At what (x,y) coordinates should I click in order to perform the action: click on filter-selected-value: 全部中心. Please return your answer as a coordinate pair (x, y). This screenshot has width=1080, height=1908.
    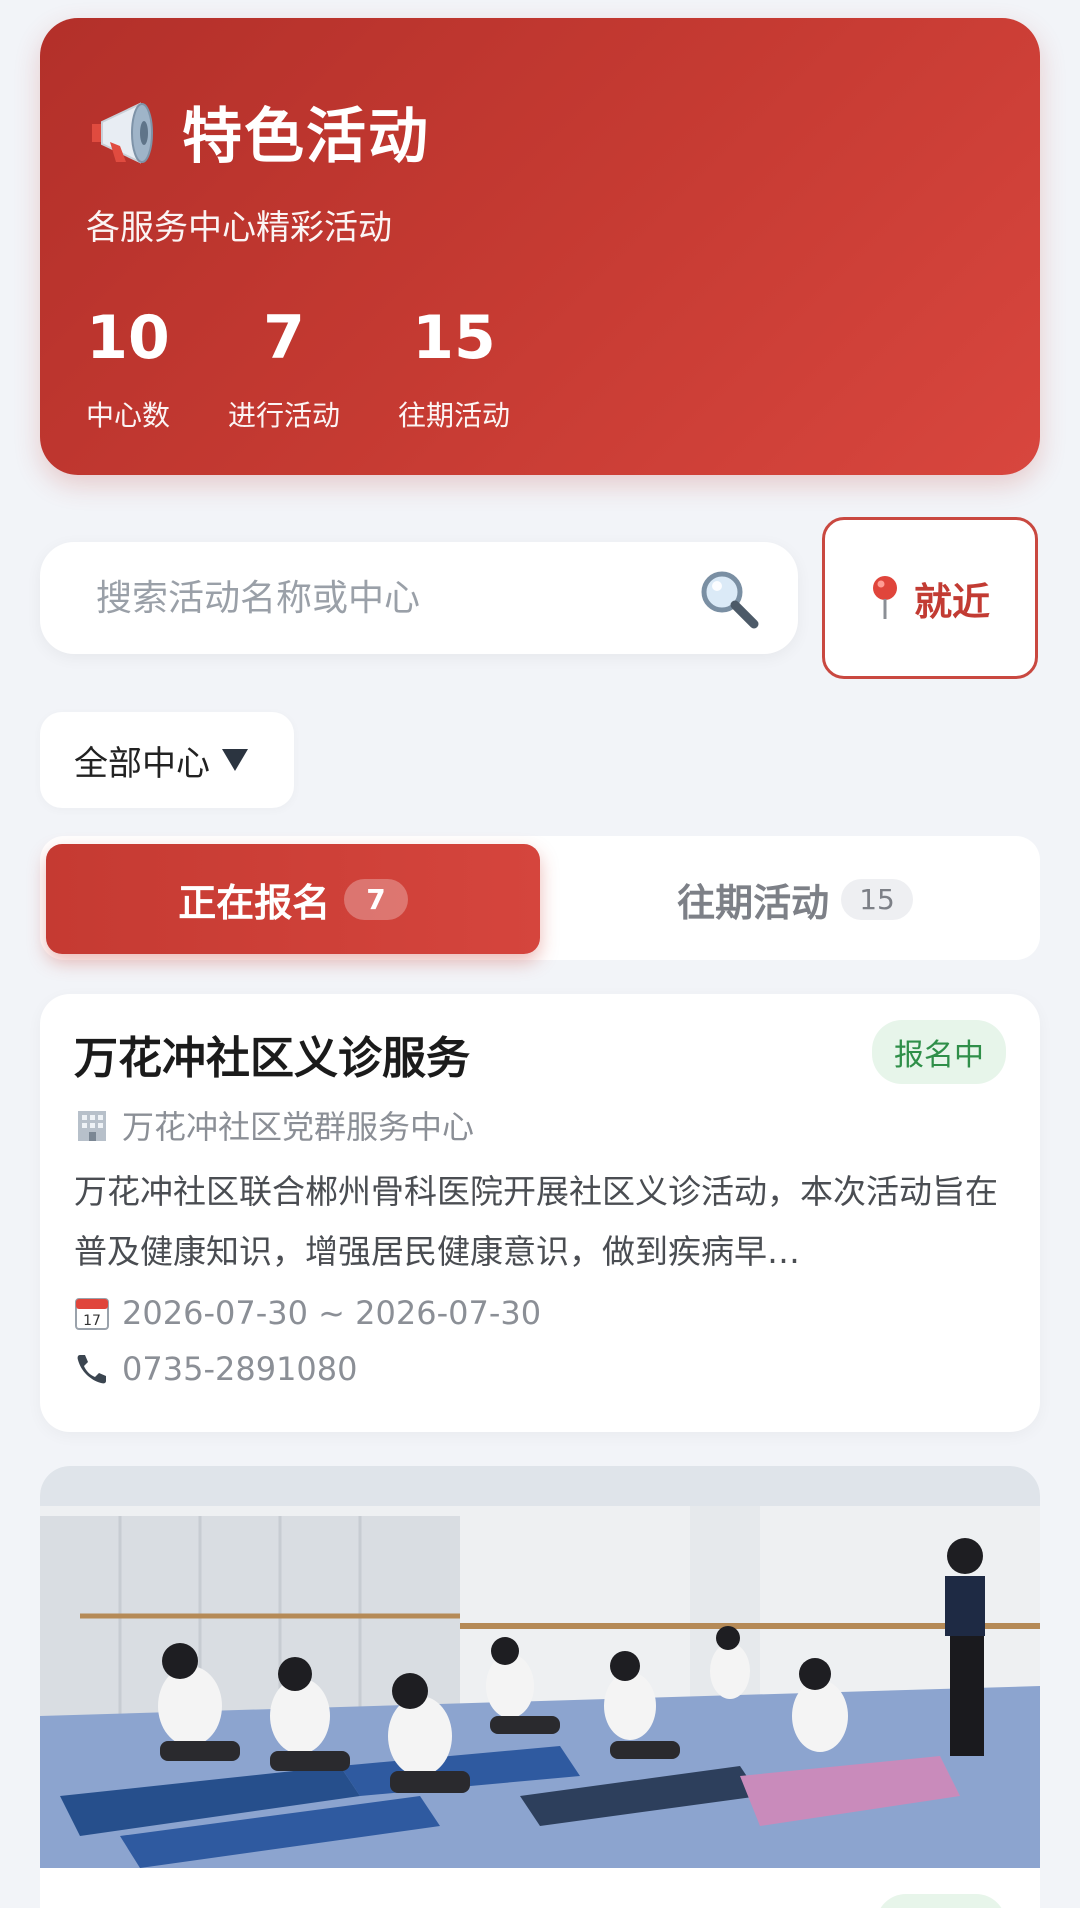
    Looking at the image, I should click on (142, 763).